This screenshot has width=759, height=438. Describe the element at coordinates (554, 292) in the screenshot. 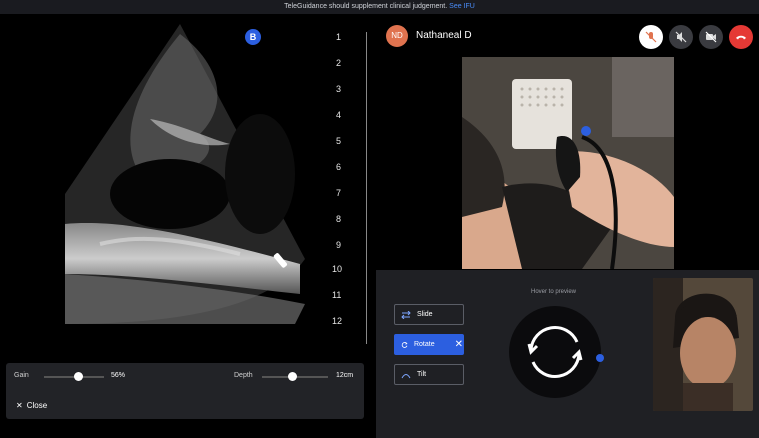

I see `hover-hint: Hover to preview` at that location.